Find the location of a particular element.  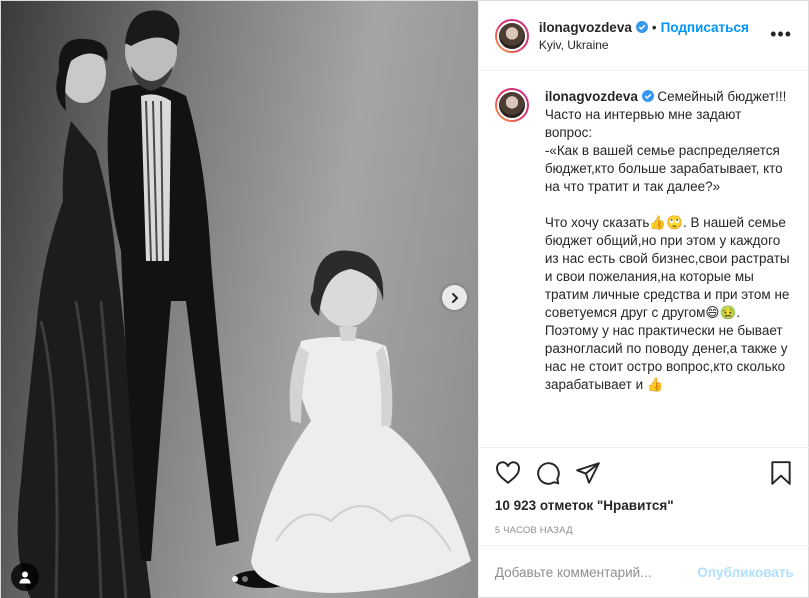

chevron-right-icon is located at coordinates (454, 297).